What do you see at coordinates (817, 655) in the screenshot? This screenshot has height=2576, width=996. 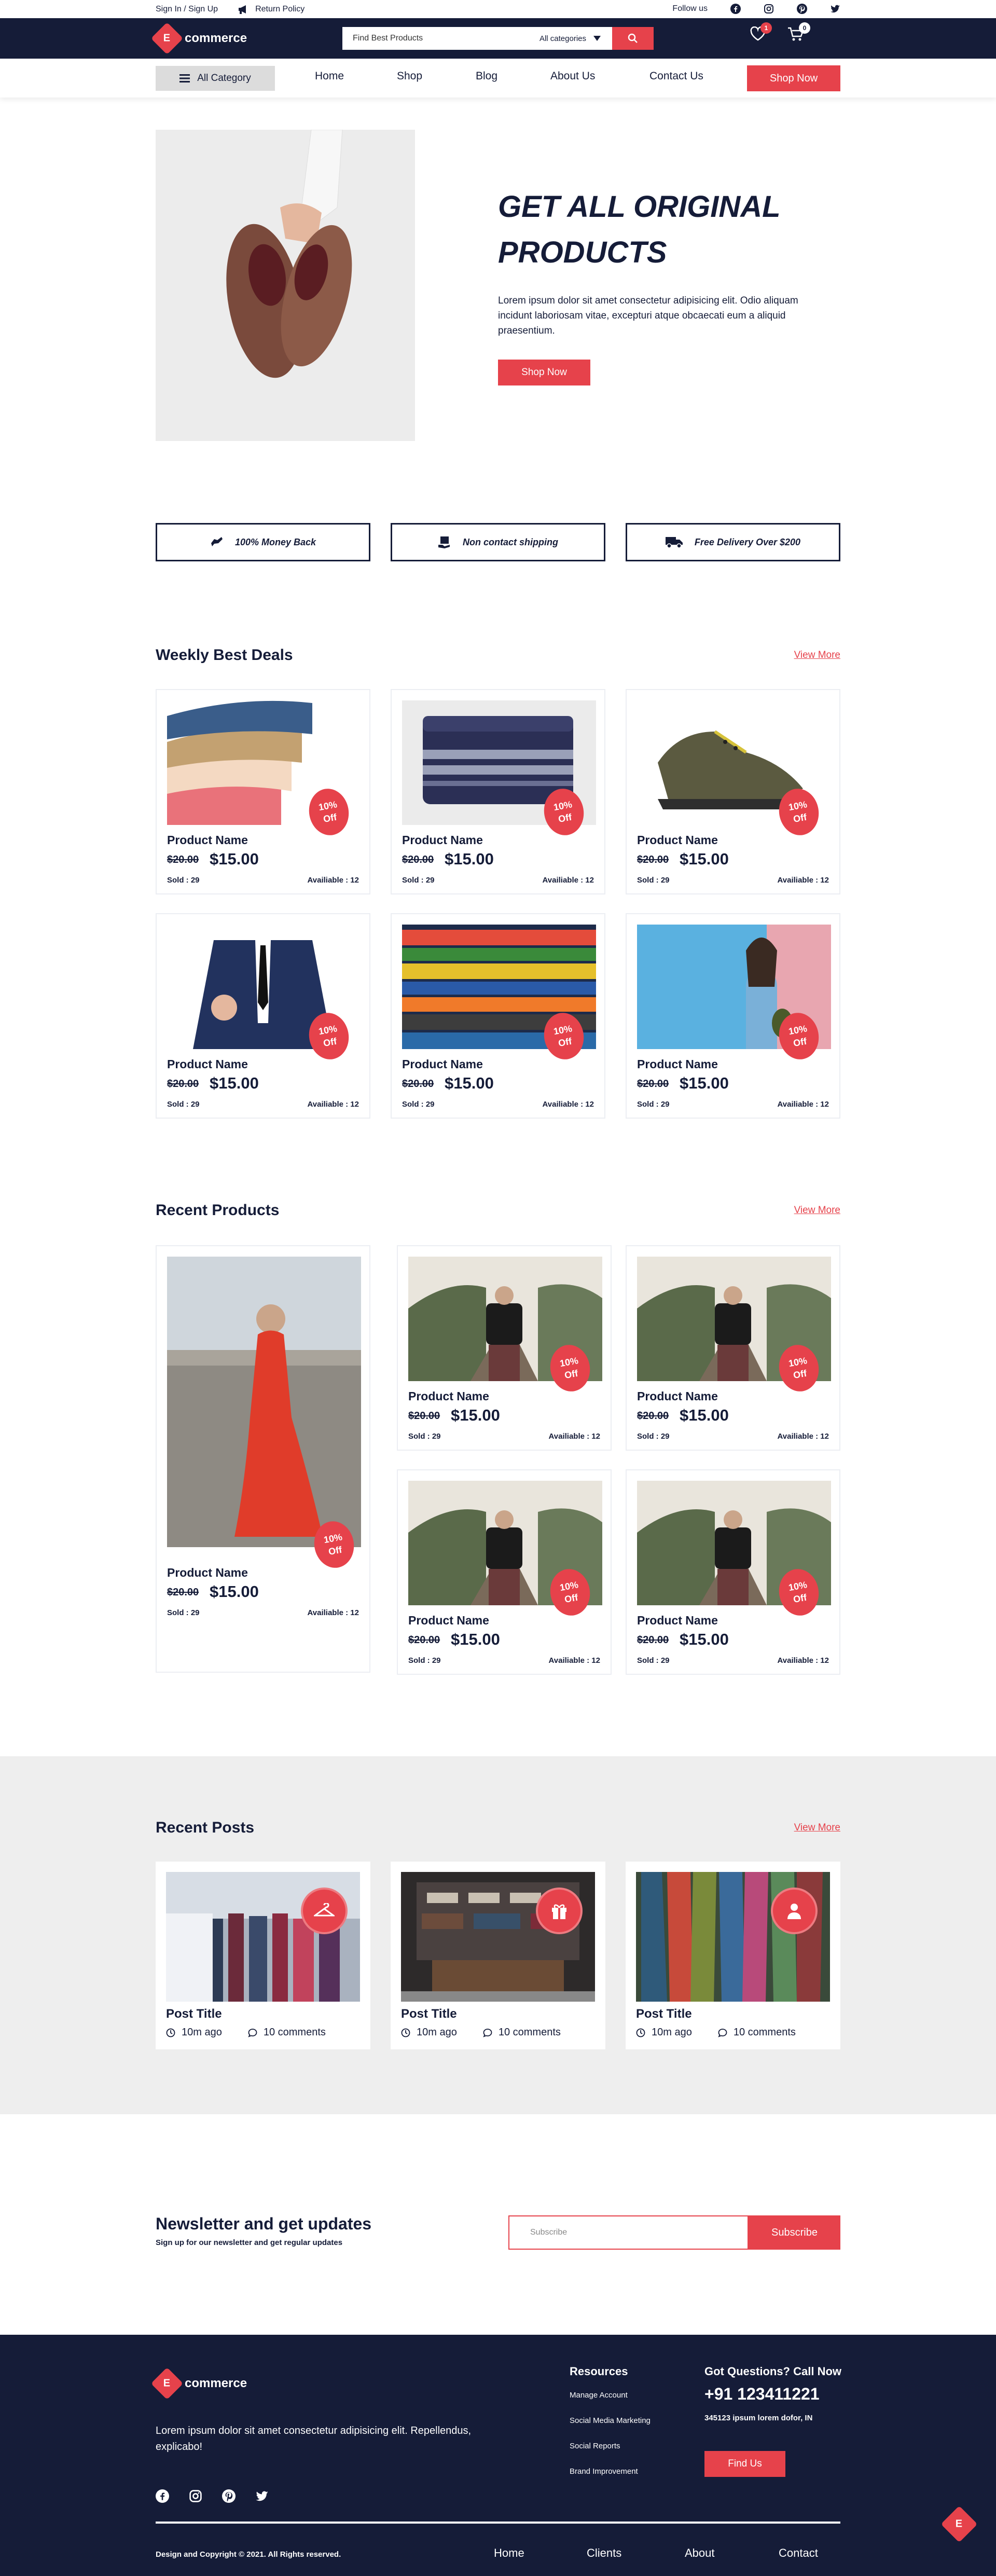 I see `weekly-view-more-link: View More` at bounding box center [817, 655].